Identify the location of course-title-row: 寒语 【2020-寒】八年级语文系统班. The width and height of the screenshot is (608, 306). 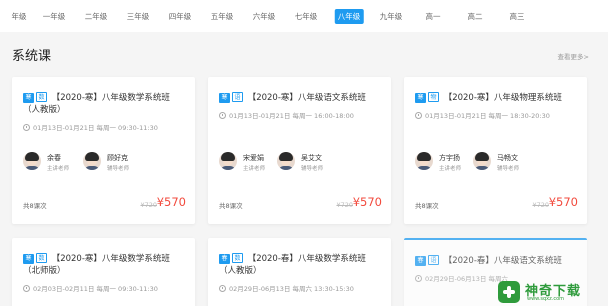
(300, 98).